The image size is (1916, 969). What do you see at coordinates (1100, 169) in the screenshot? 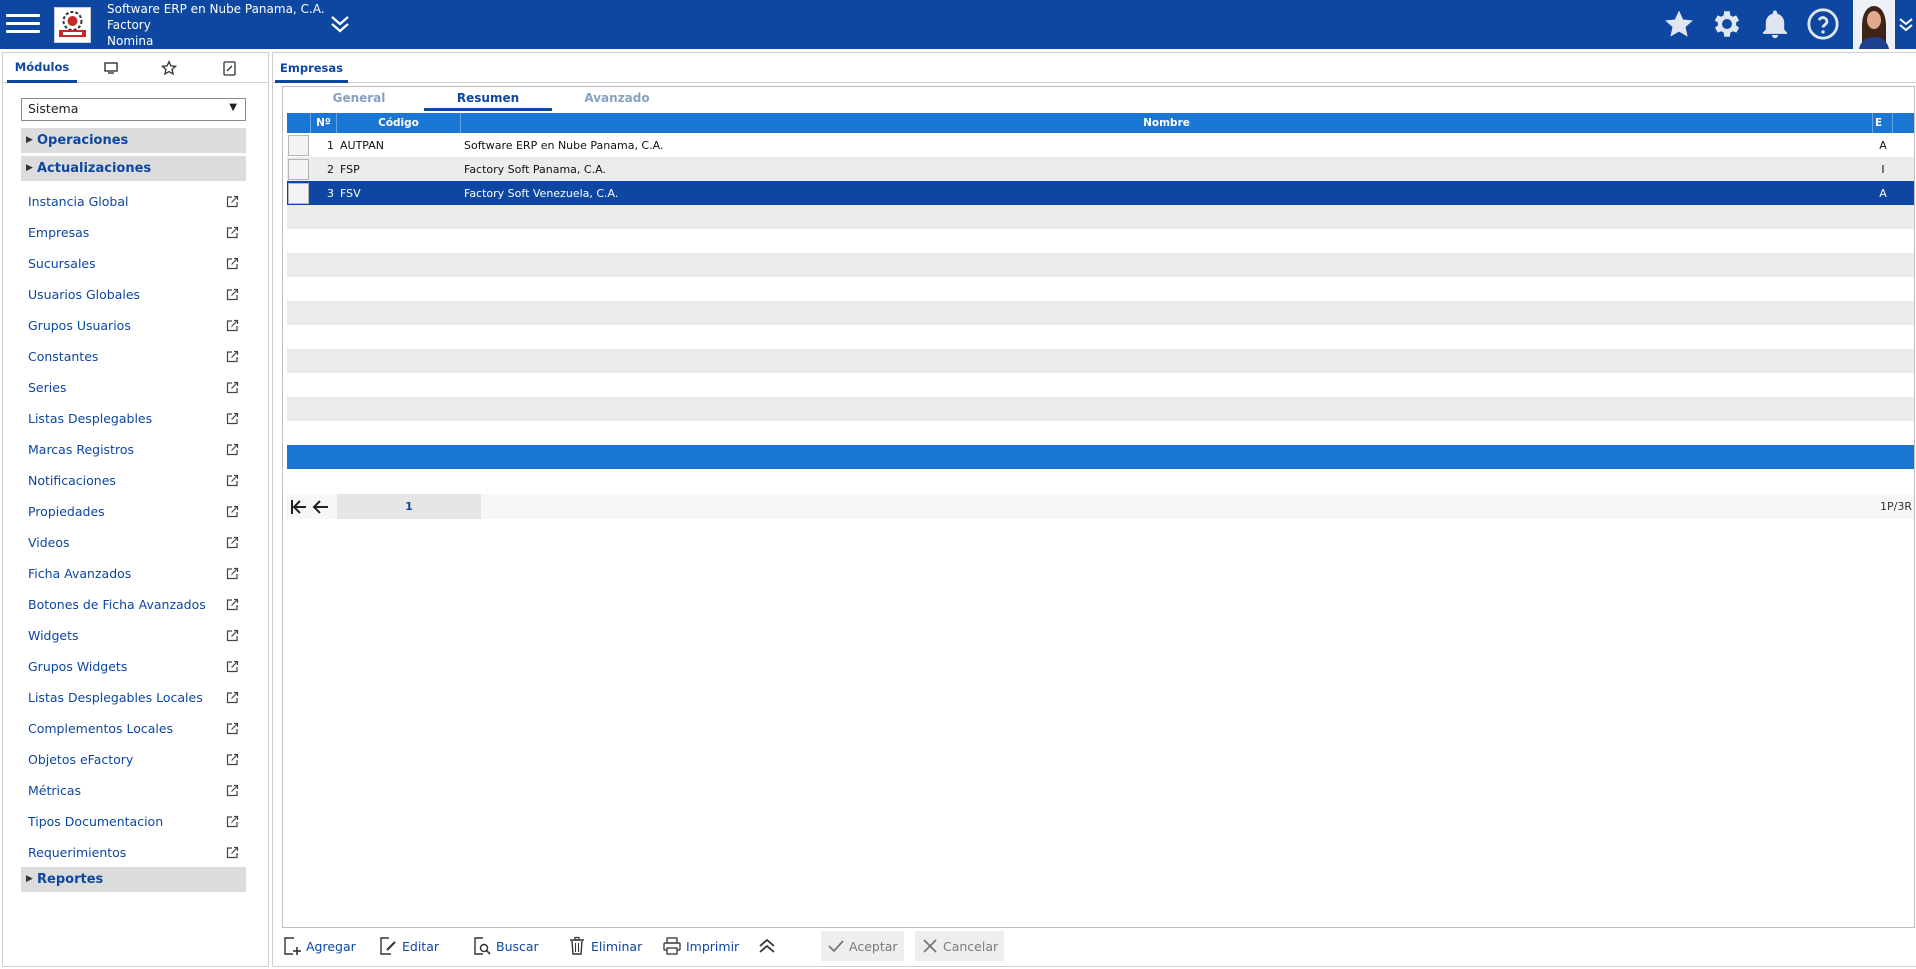
I see `table-row: 2 FSP Factory Soft Panama, C.A. I` at bounding box center [1100, 169].